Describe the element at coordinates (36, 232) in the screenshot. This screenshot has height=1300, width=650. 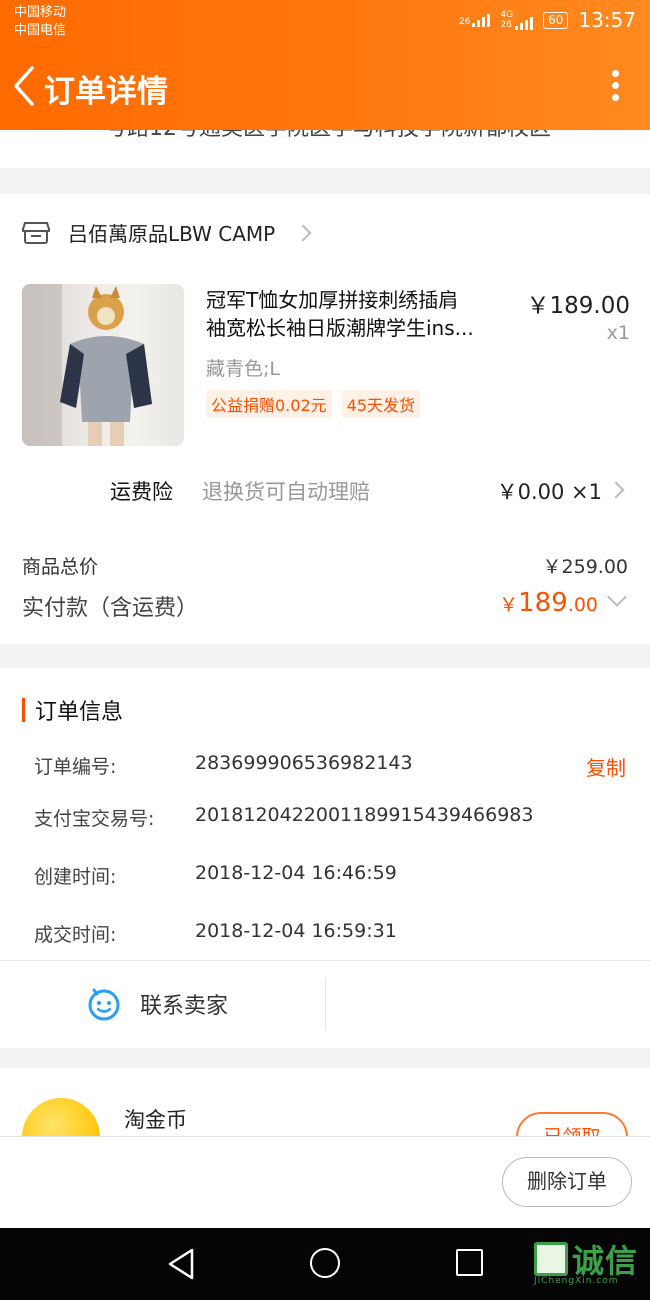
I see `store-icon` at that location.